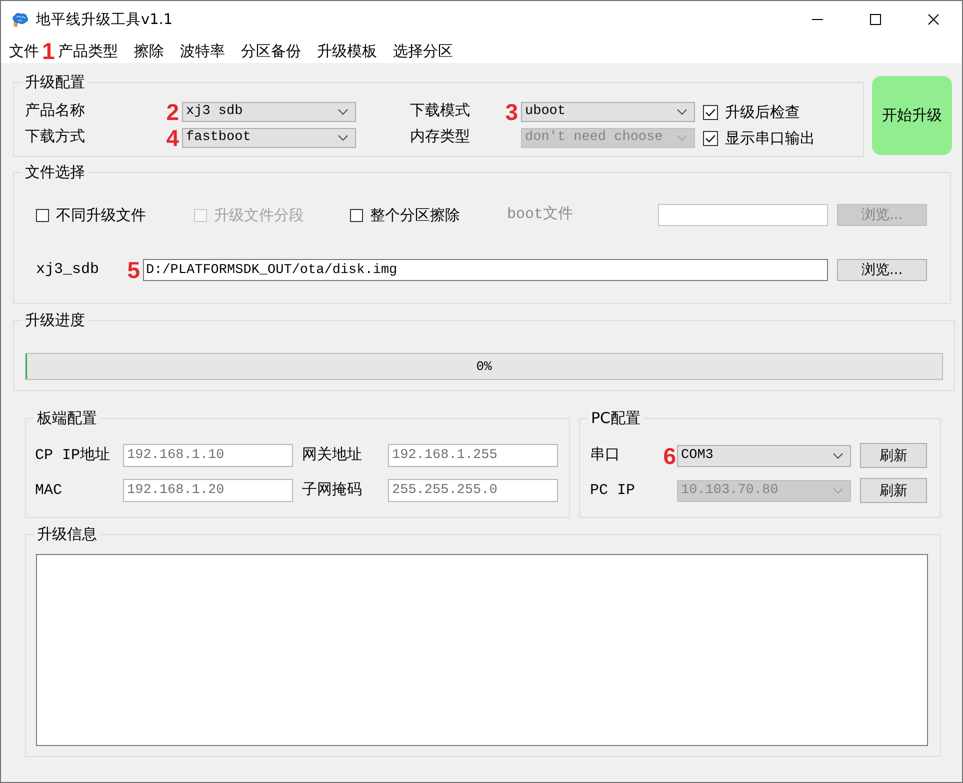 This screenshot has height=783, width=963. Describe the element at coordinates (616, 418) in the screenshot. I see `group-title: PC配置` at that location.